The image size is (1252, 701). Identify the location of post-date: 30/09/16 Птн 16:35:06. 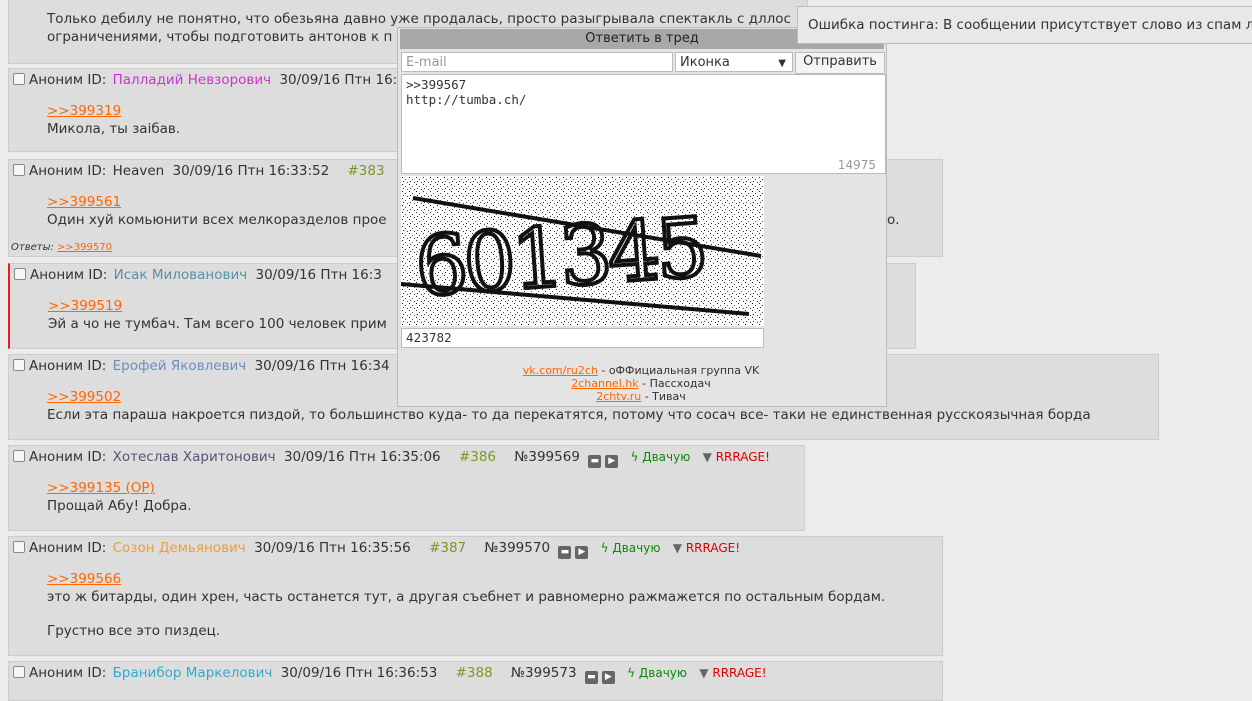
(362, 457).